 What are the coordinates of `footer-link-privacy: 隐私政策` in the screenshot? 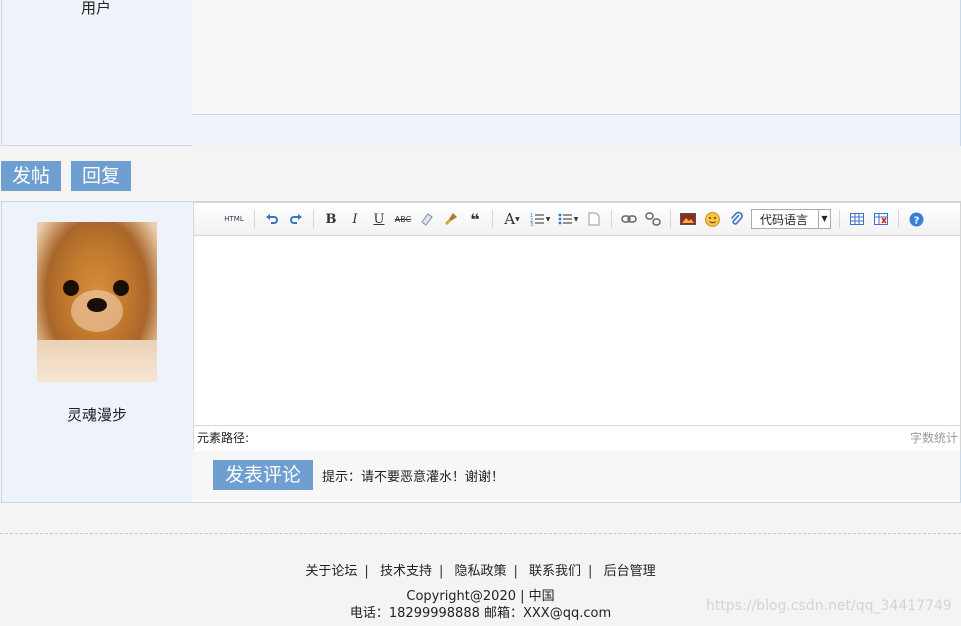 It's located at (480, 571).